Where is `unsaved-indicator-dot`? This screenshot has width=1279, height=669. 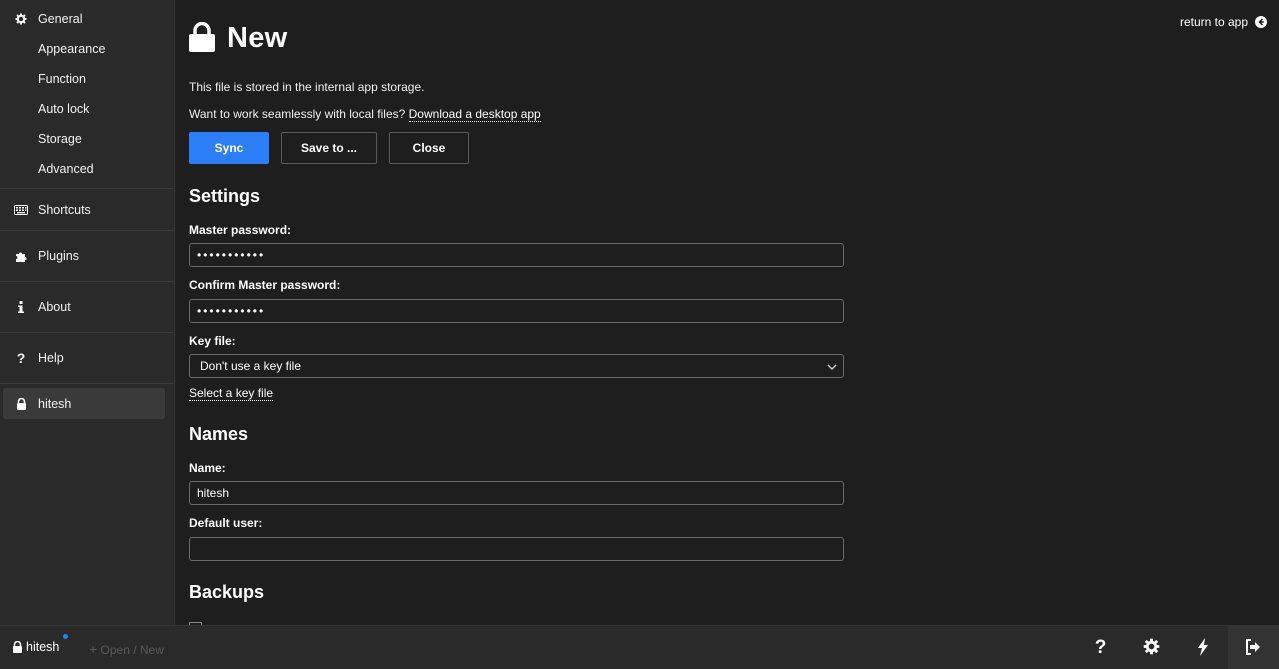
unsaved-indicator-dot is located at coordinates (65, 636).